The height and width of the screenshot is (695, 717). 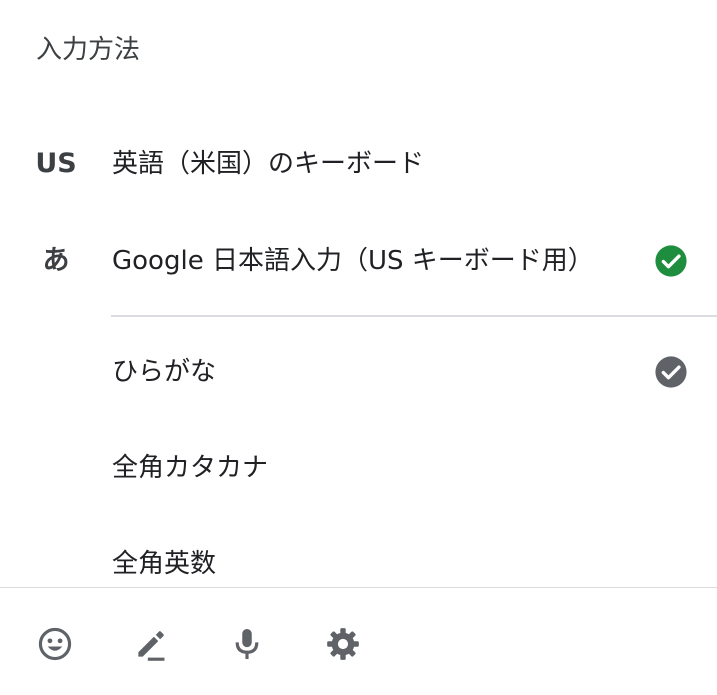 I want to click on hiragana-badge: あ, so click(x=56, y=260).